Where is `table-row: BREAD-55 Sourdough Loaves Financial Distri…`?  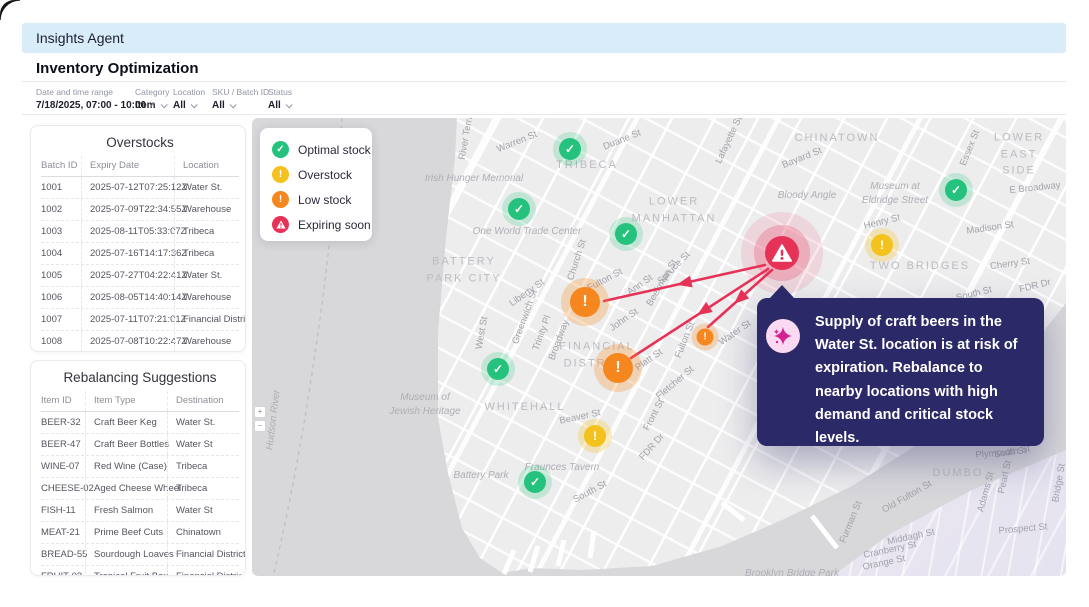
table-row: BREAD-55 Sourdough Loaves Financial Distri… is located at coordinates (143, 554).